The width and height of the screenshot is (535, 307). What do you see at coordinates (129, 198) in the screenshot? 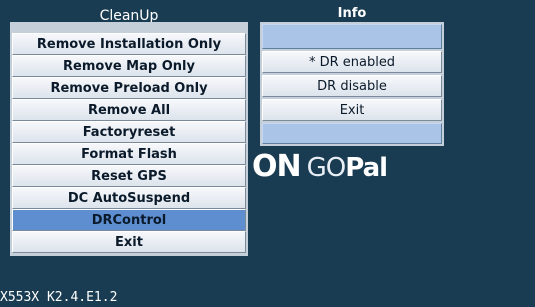
I see `dc-autosuspend-button: DC AutoSuspend` at bounding box center [129, 198].